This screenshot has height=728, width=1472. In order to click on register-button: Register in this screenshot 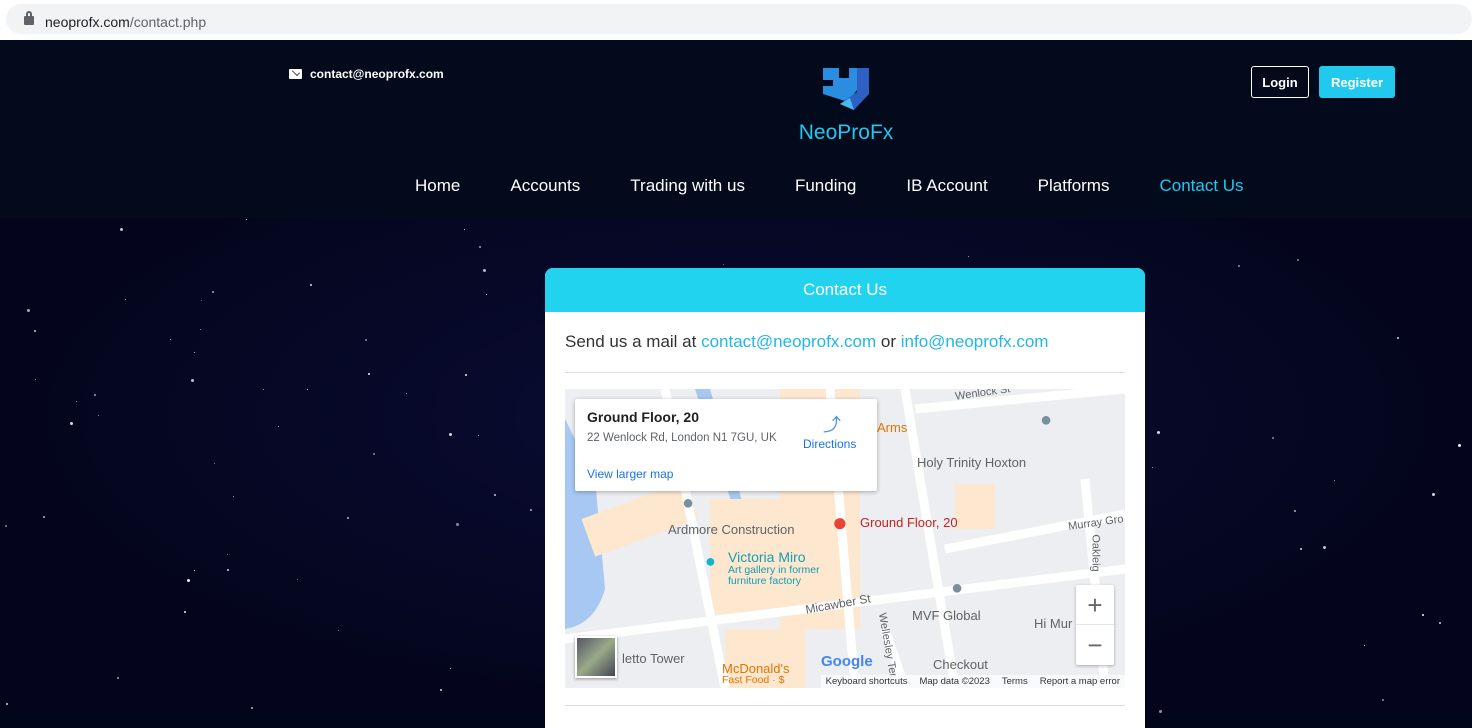, I will do `click(1357, 82)`.